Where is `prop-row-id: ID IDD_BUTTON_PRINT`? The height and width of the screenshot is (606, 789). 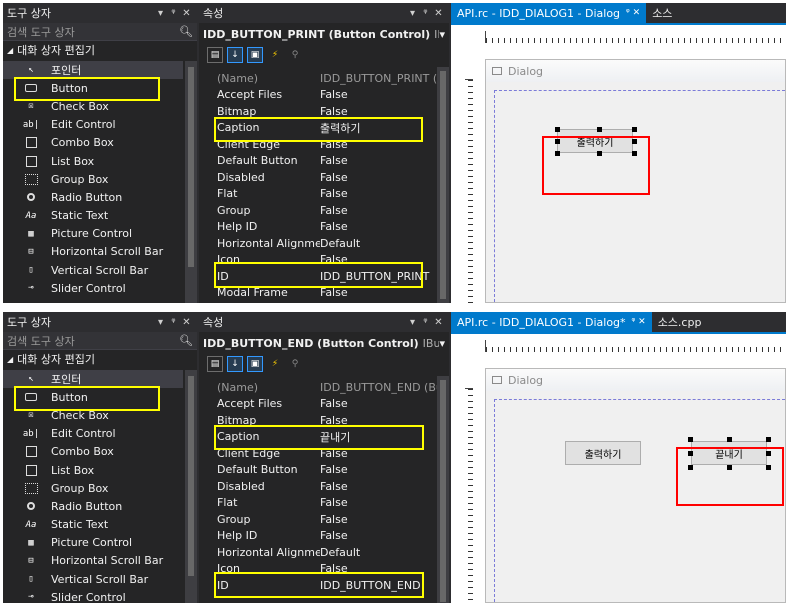 prop-row-id: ID IDD_BUTTON_PRINT is located at coordinates (333, 276).